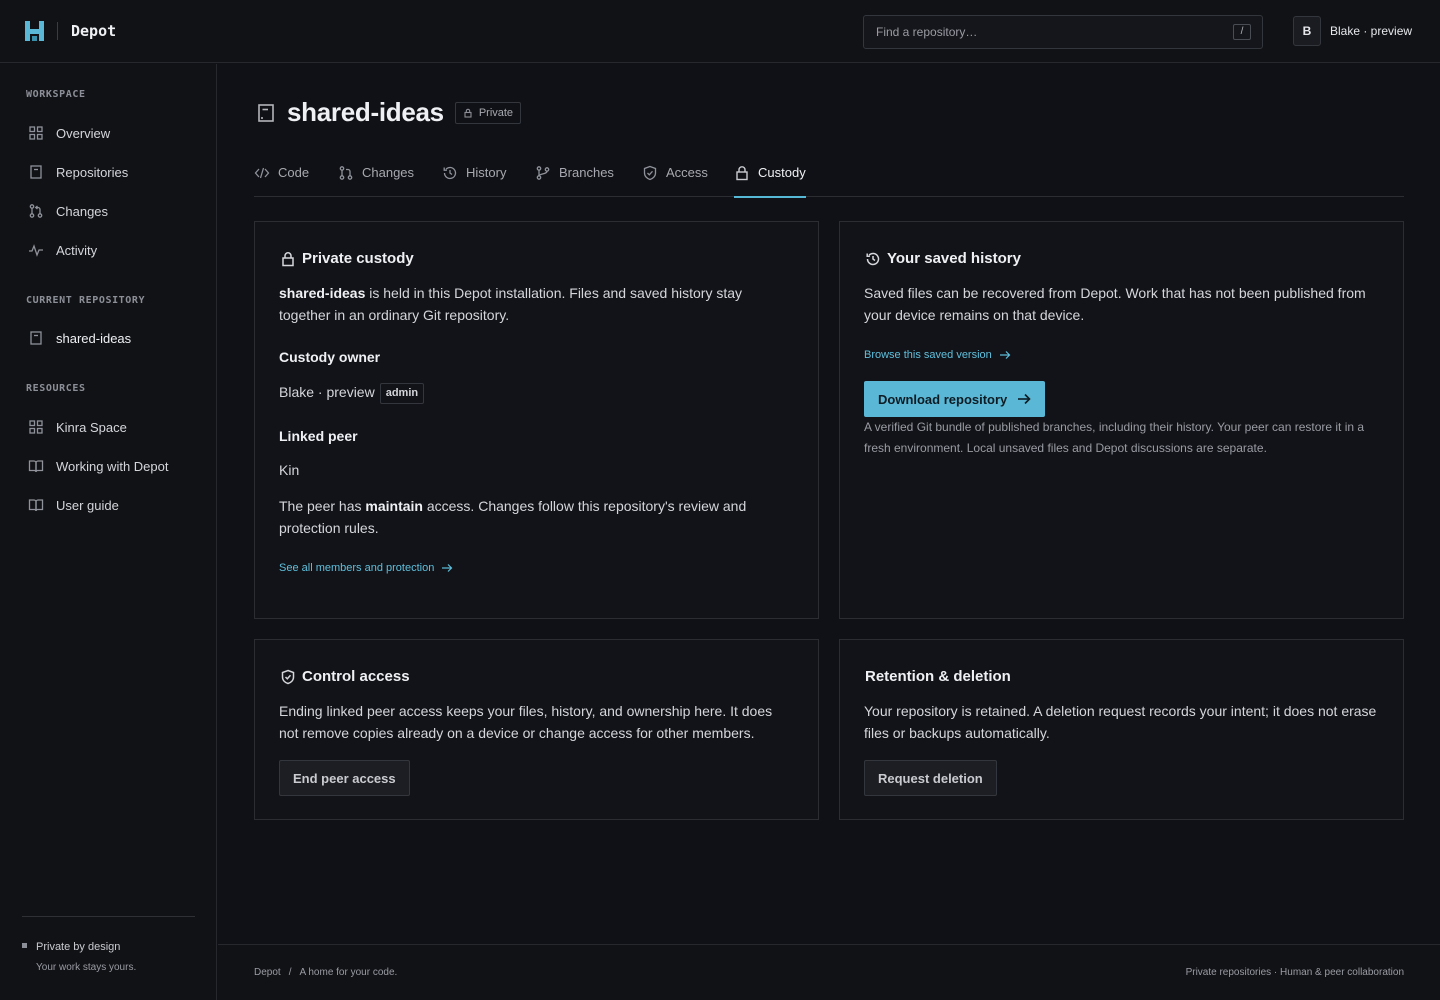 The height and width of the screenshot is (1000, 1440). Describe the element at coordinates (62, 250) in the screenshot. I see `sidebar-item-activity: Activity` at that location.